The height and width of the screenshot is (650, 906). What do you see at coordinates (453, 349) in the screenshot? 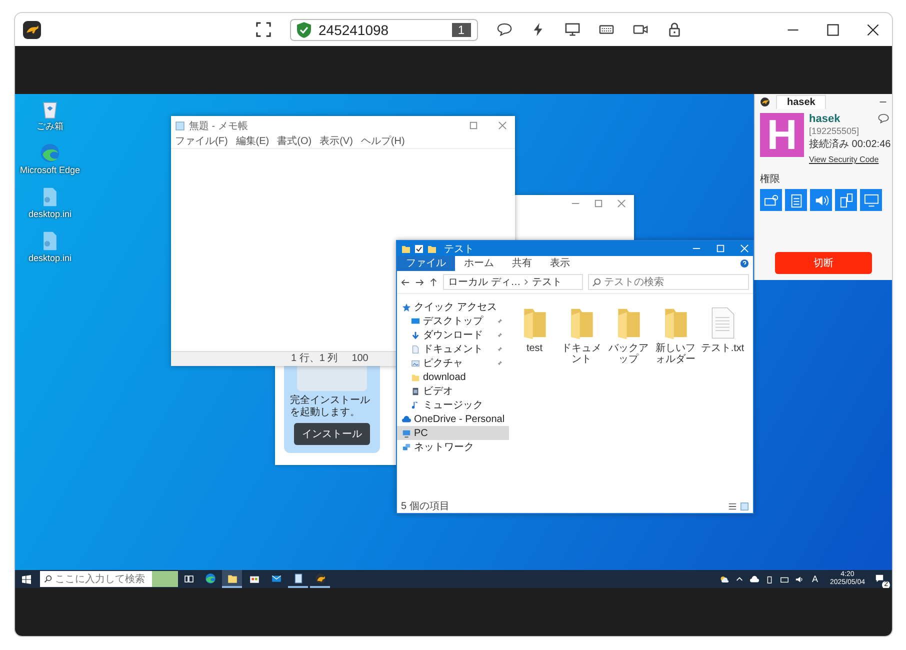
I see `navigation-item: ドキュメント` at bounding box center [453, 349].